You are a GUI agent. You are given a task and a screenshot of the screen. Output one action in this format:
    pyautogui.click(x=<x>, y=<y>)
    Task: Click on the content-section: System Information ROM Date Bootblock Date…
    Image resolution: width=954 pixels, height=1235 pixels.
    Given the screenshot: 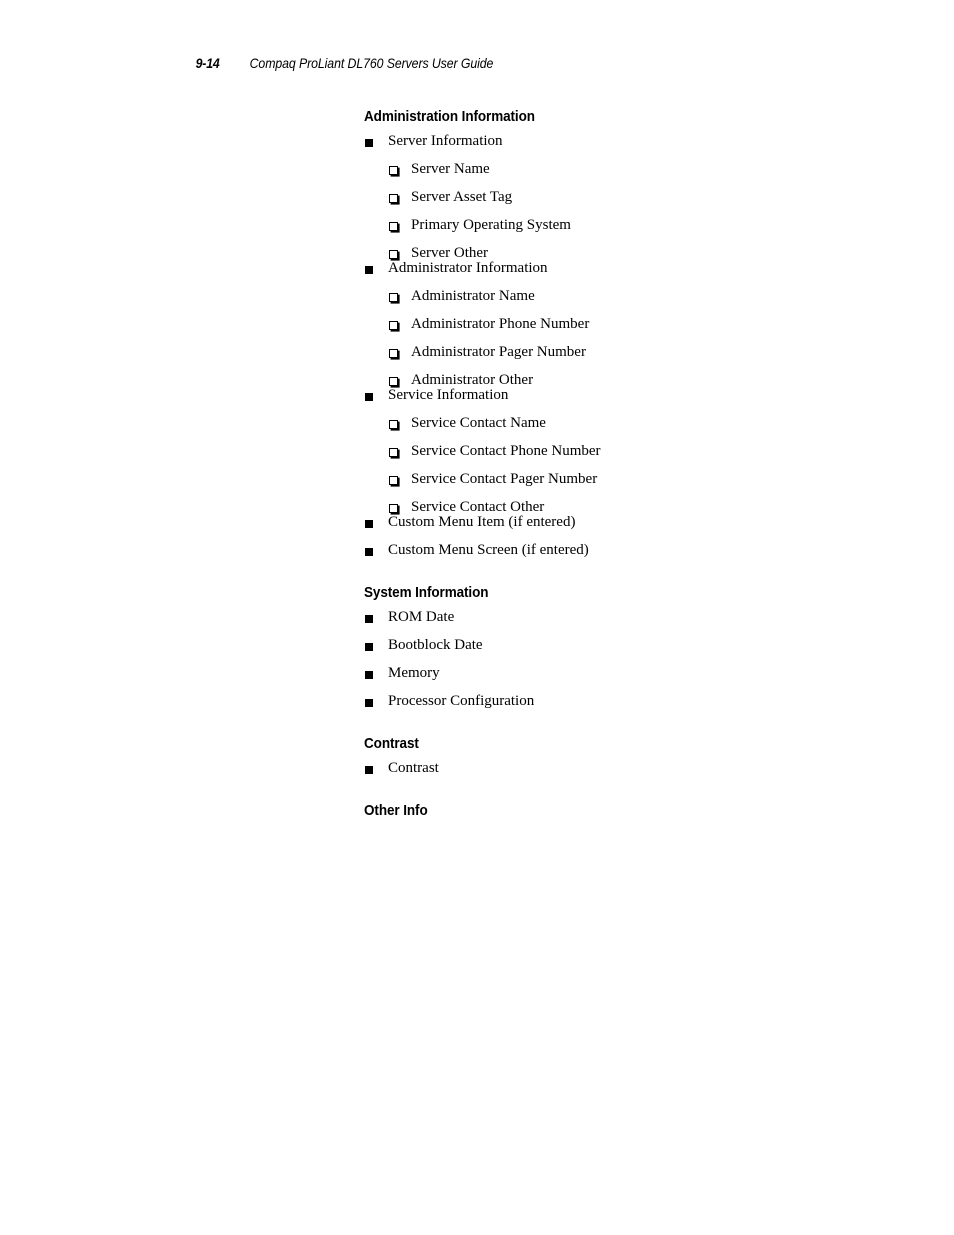 What is the action you would take?
    pyautogui.click(x=624, y=646)
    